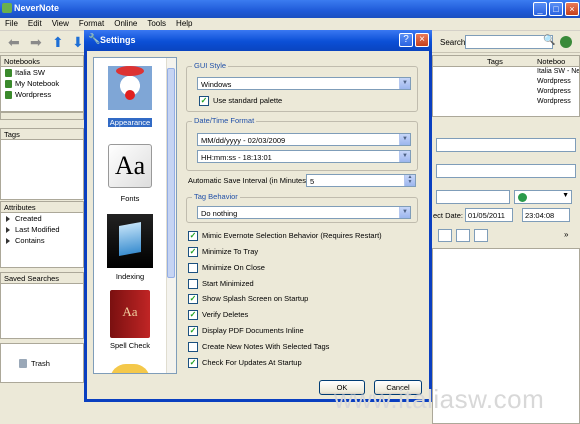 The width and height of the screenshot is (580, 424). Describe the element at coordinates (566, 234) in the screenshot. I see `toolbar-overflow-icon: »` at that location.